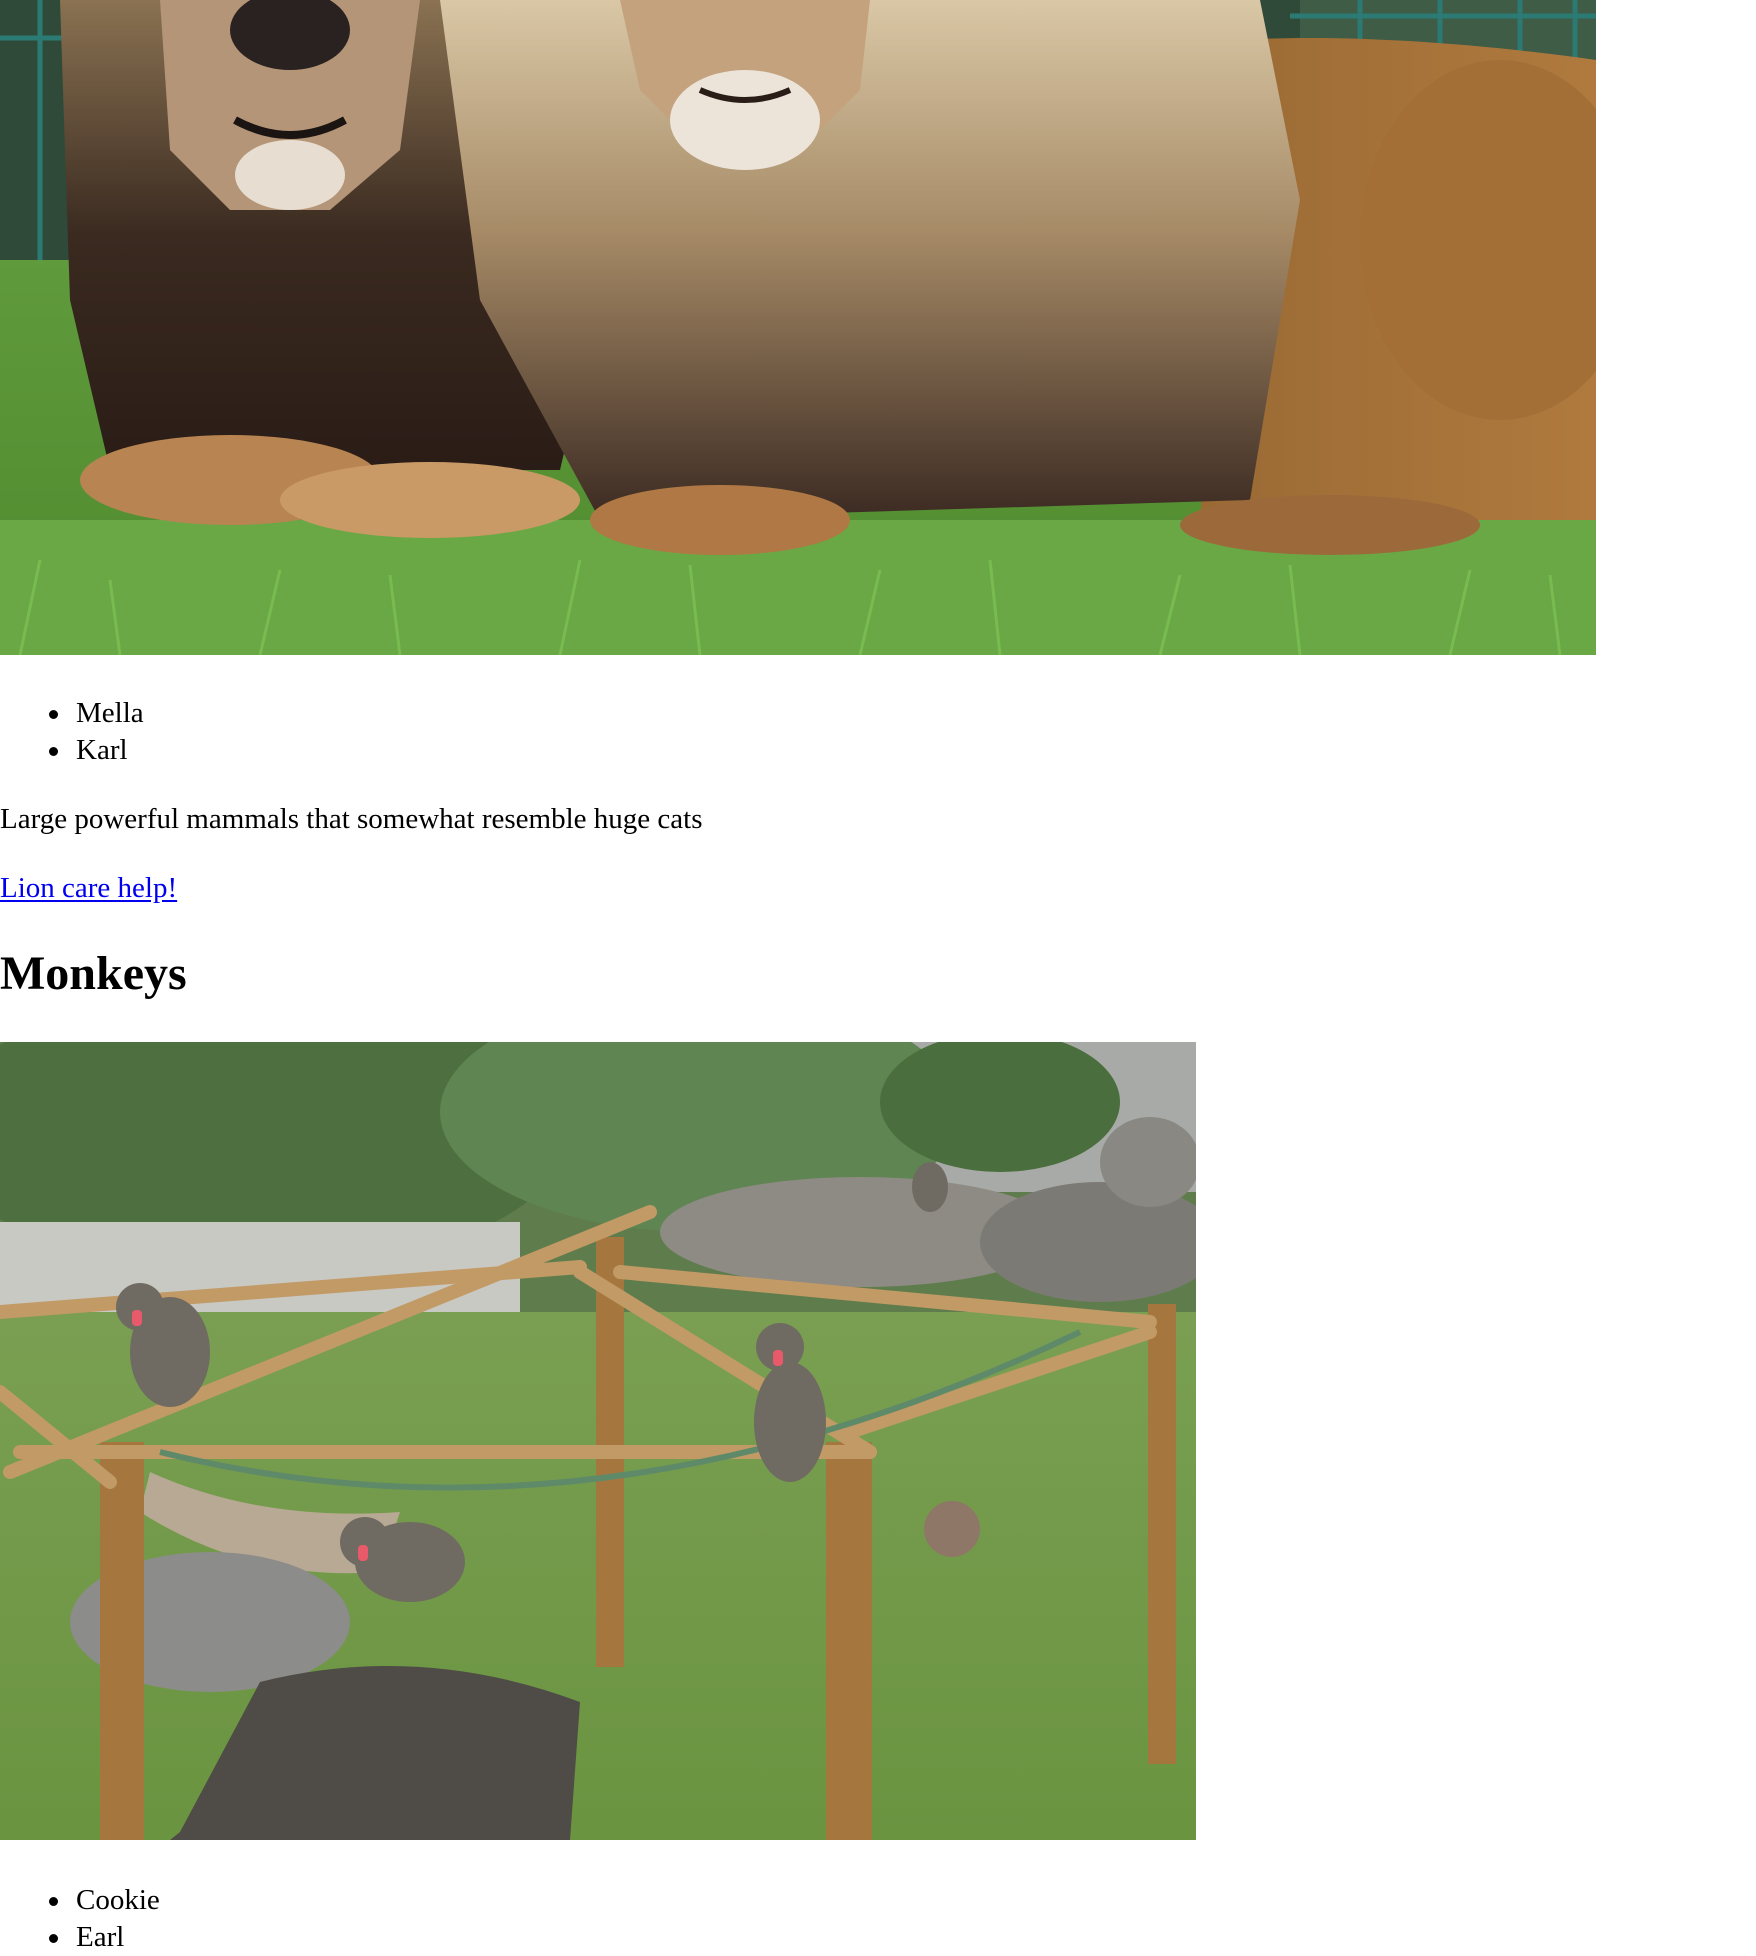 The height and width of the screenshot is (1956, 1756). I want to click on list-item: Earl, so click(80, 1937).